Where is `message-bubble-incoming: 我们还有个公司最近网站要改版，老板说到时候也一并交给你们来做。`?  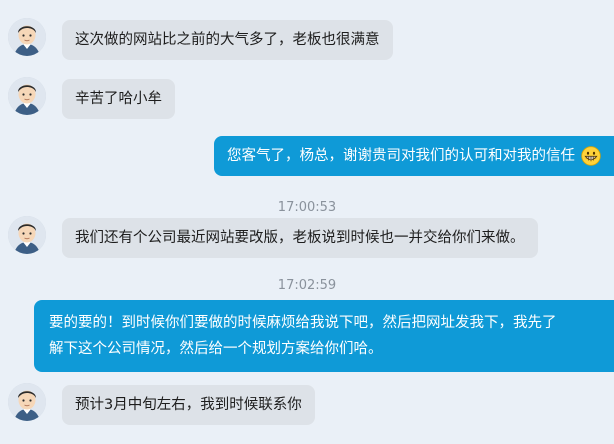
message-bubble-incoming: 我们还有个公司最近网站要改版，老板说到时候也一并交给你们来做。 is located at coordinates (300, 238).